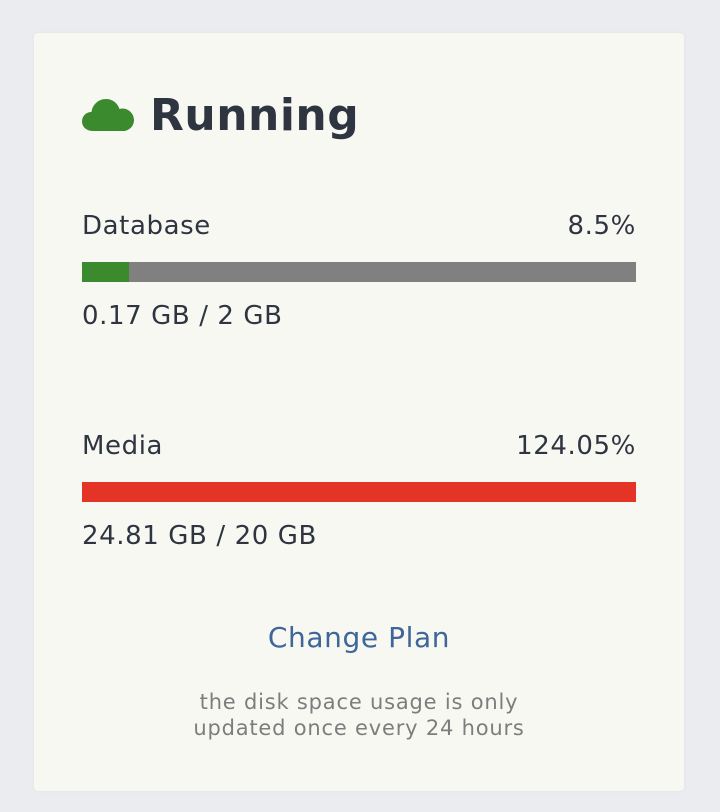 This screenshot has height=812, width=720. What do you see at coordinates (199, 536) in the screenshot?
I see `media-usage: 24.81 GB / 20 GB` at bounding box center [199, 536].